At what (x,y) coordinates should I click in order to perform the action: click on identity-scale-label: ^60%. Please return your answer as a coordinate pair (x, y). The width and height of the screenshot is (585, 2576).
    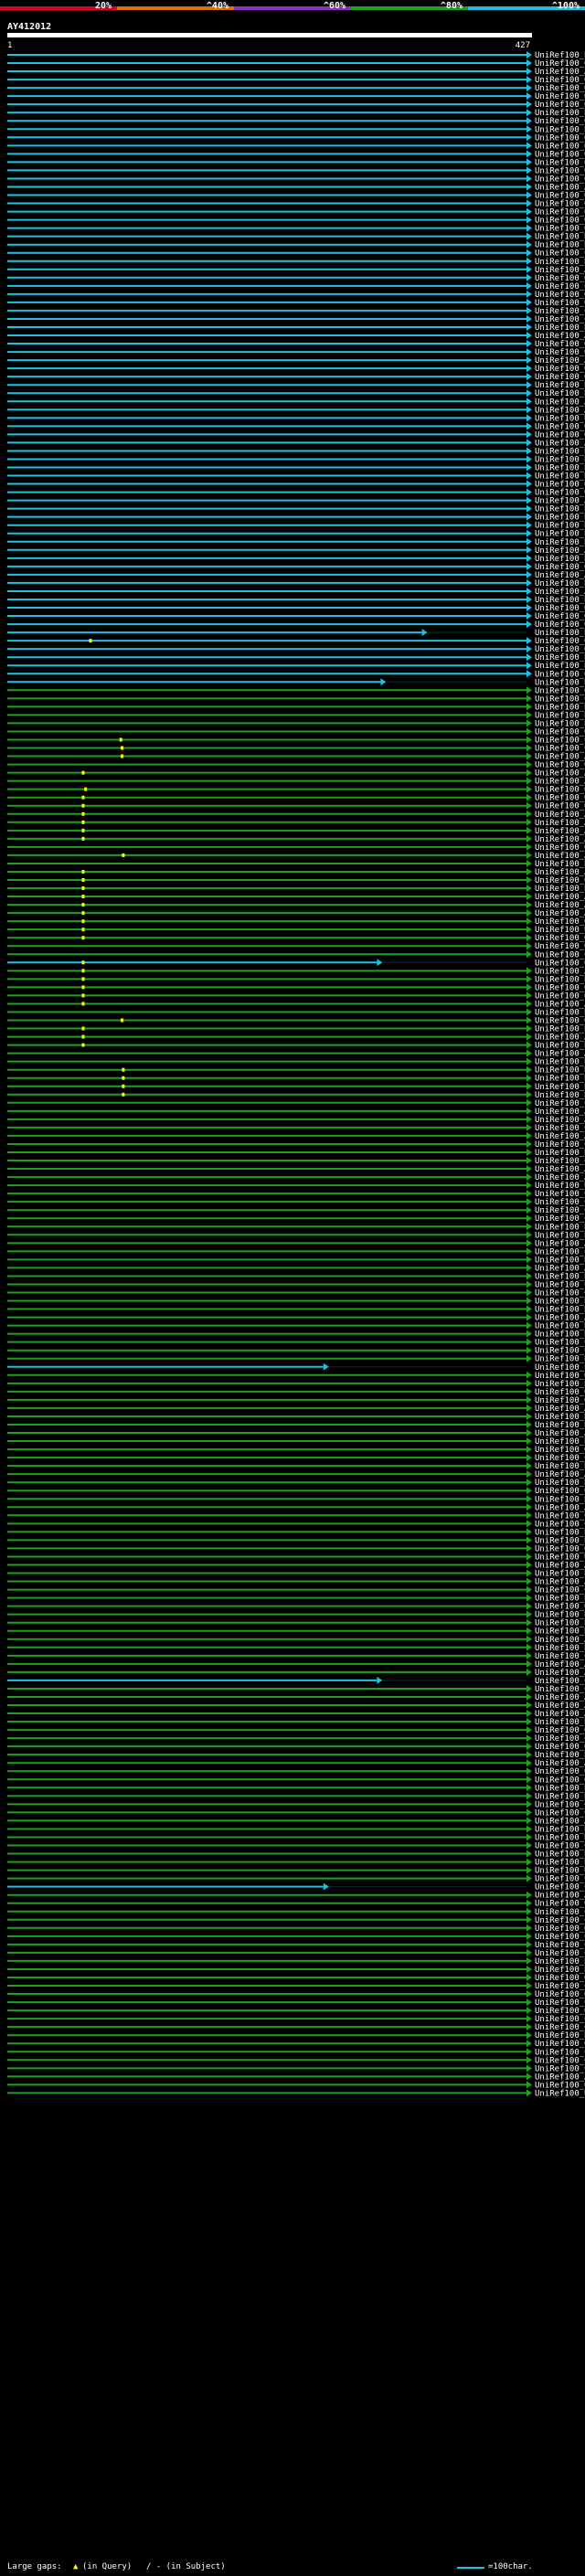
    Looking at the image, I should click on (335, 6).